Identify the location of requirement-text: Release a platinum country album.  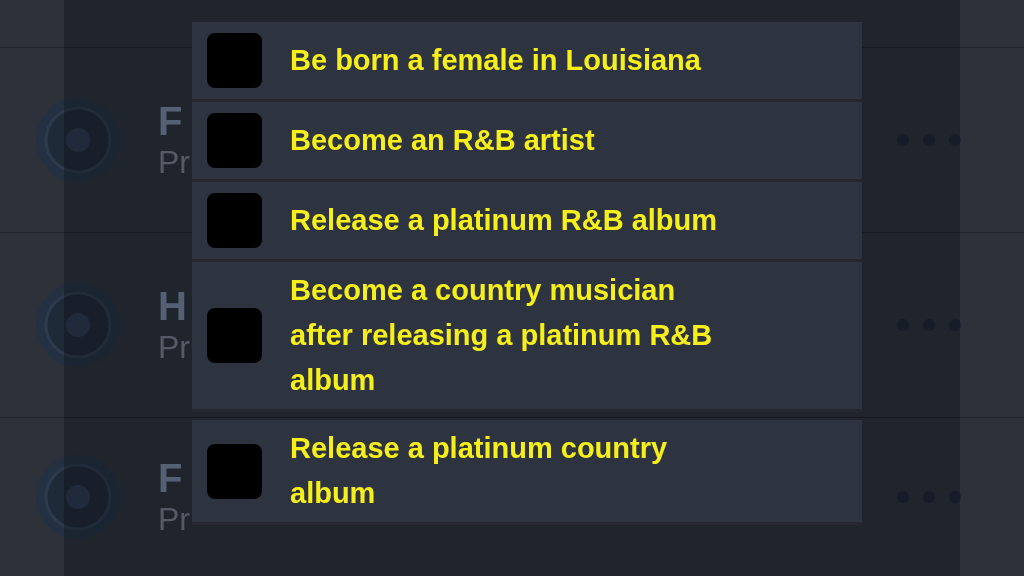
(479, 471).